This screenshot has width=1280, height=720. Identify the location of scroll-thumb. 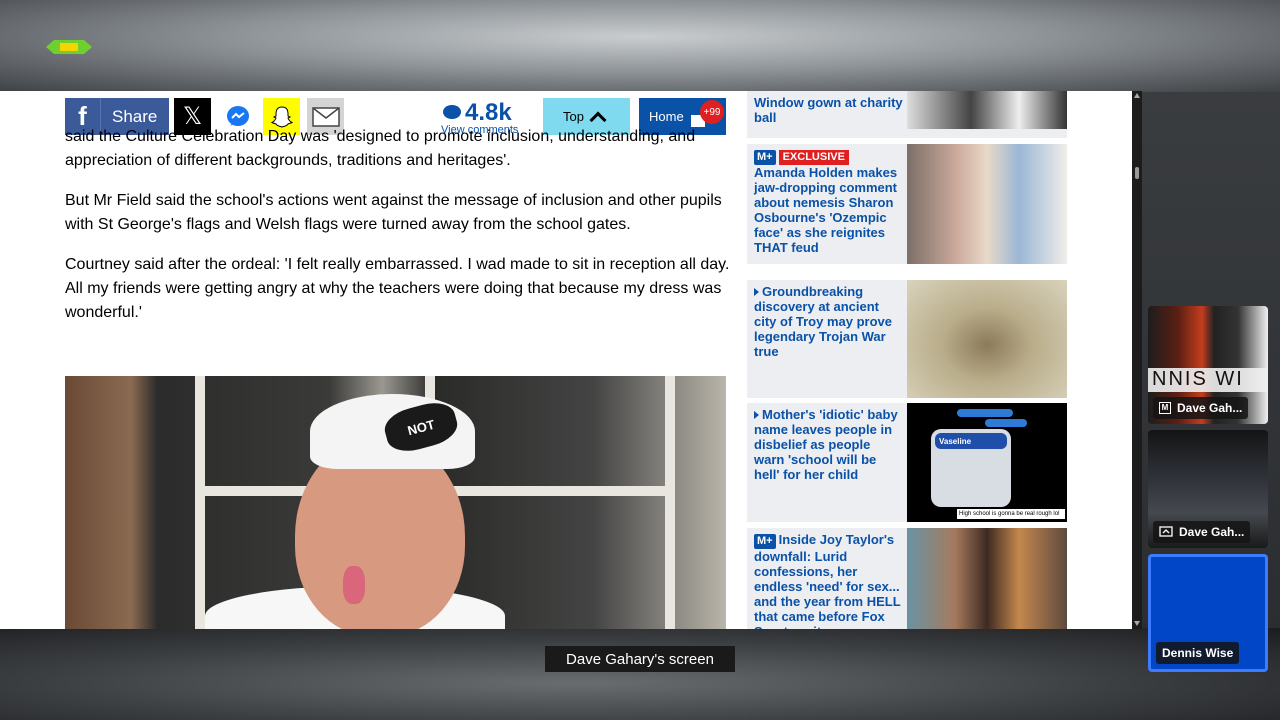
(1137, 173).